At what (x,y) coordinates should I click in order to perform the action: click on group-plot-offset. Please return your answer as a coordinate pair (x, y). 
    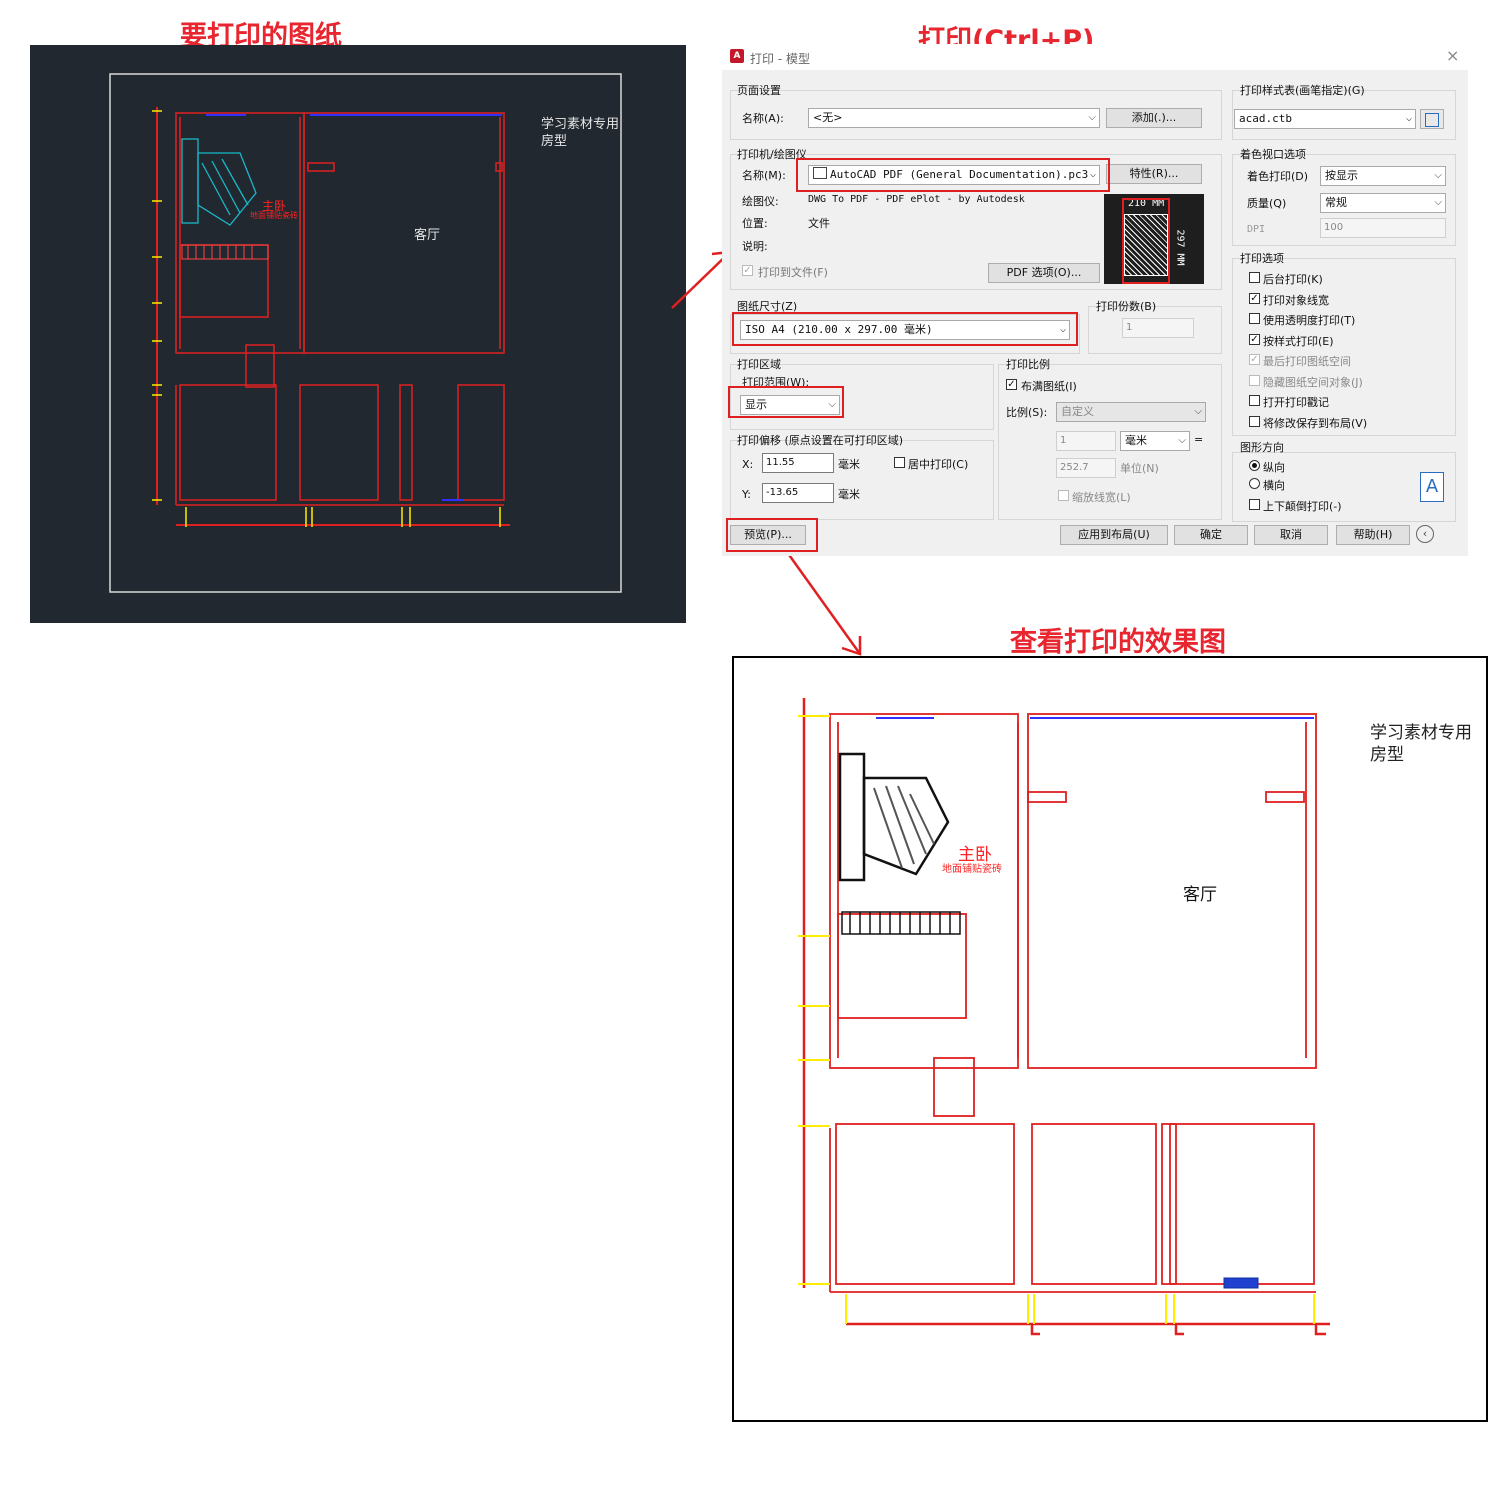
    Looking at the image, I should click on (862, 480).